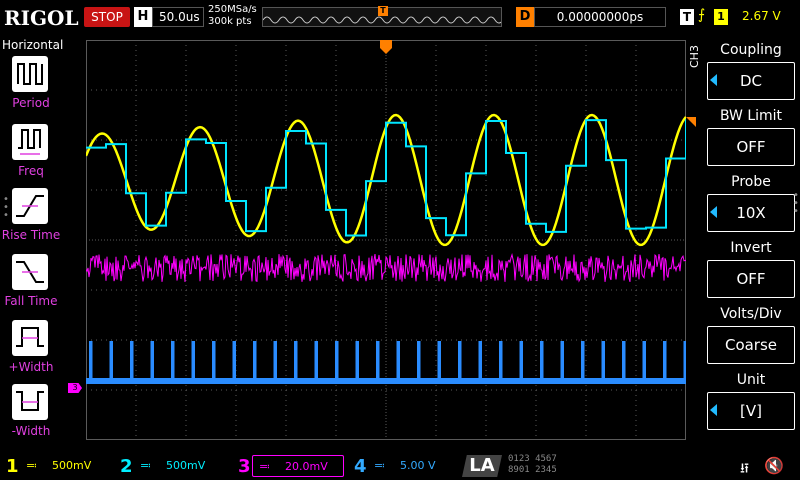 The image size is (800, 480). What do you see at coordinates (532, 470) in the screenshot?
I see `la-row-2: 8901 2345` at bounding box center [532, 470].